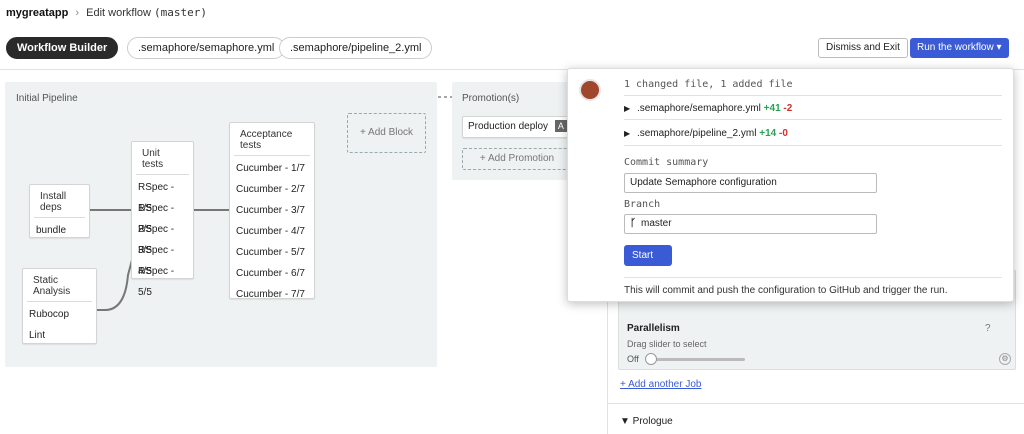 The image size is (1024, 434). Describe the element at coordinates (272, 139) in the screenshot. I see `block-title: Acceptance tests` at that location.